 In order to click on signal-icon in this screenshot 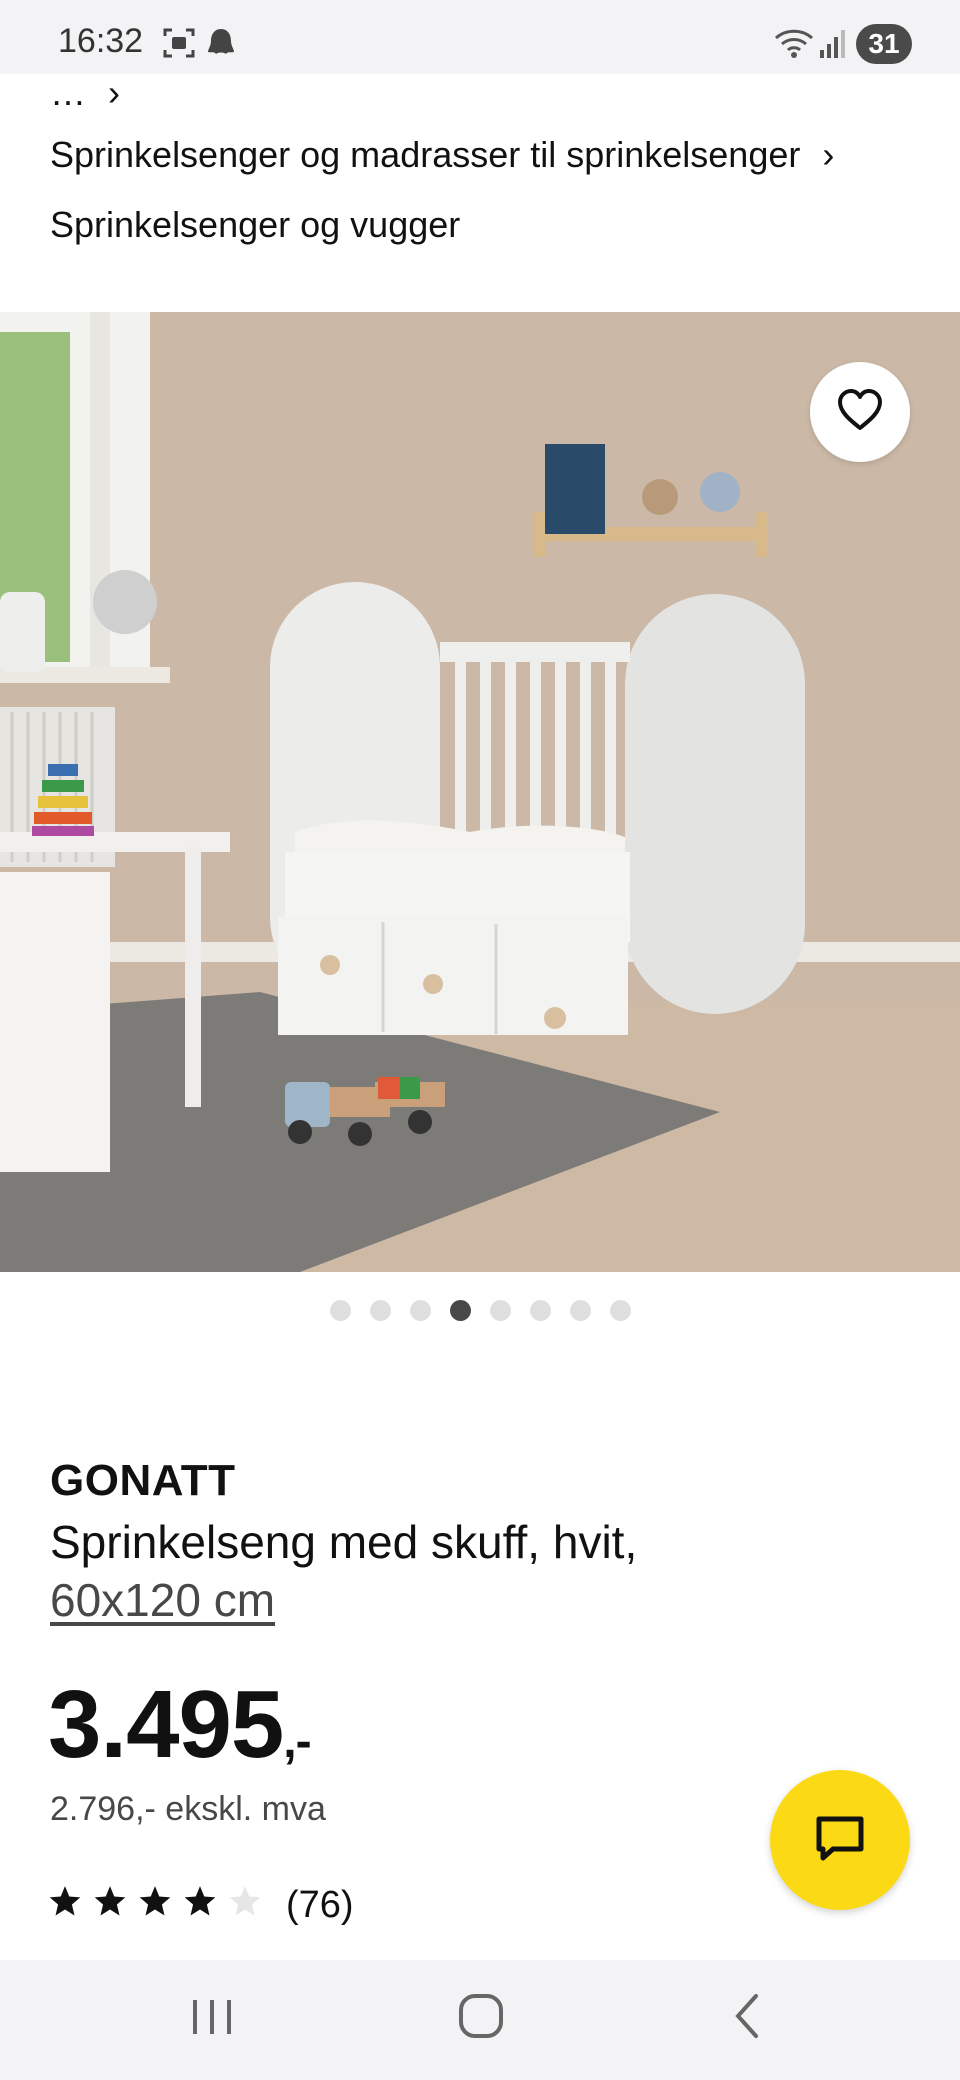, I will do `click(833, 45)`.